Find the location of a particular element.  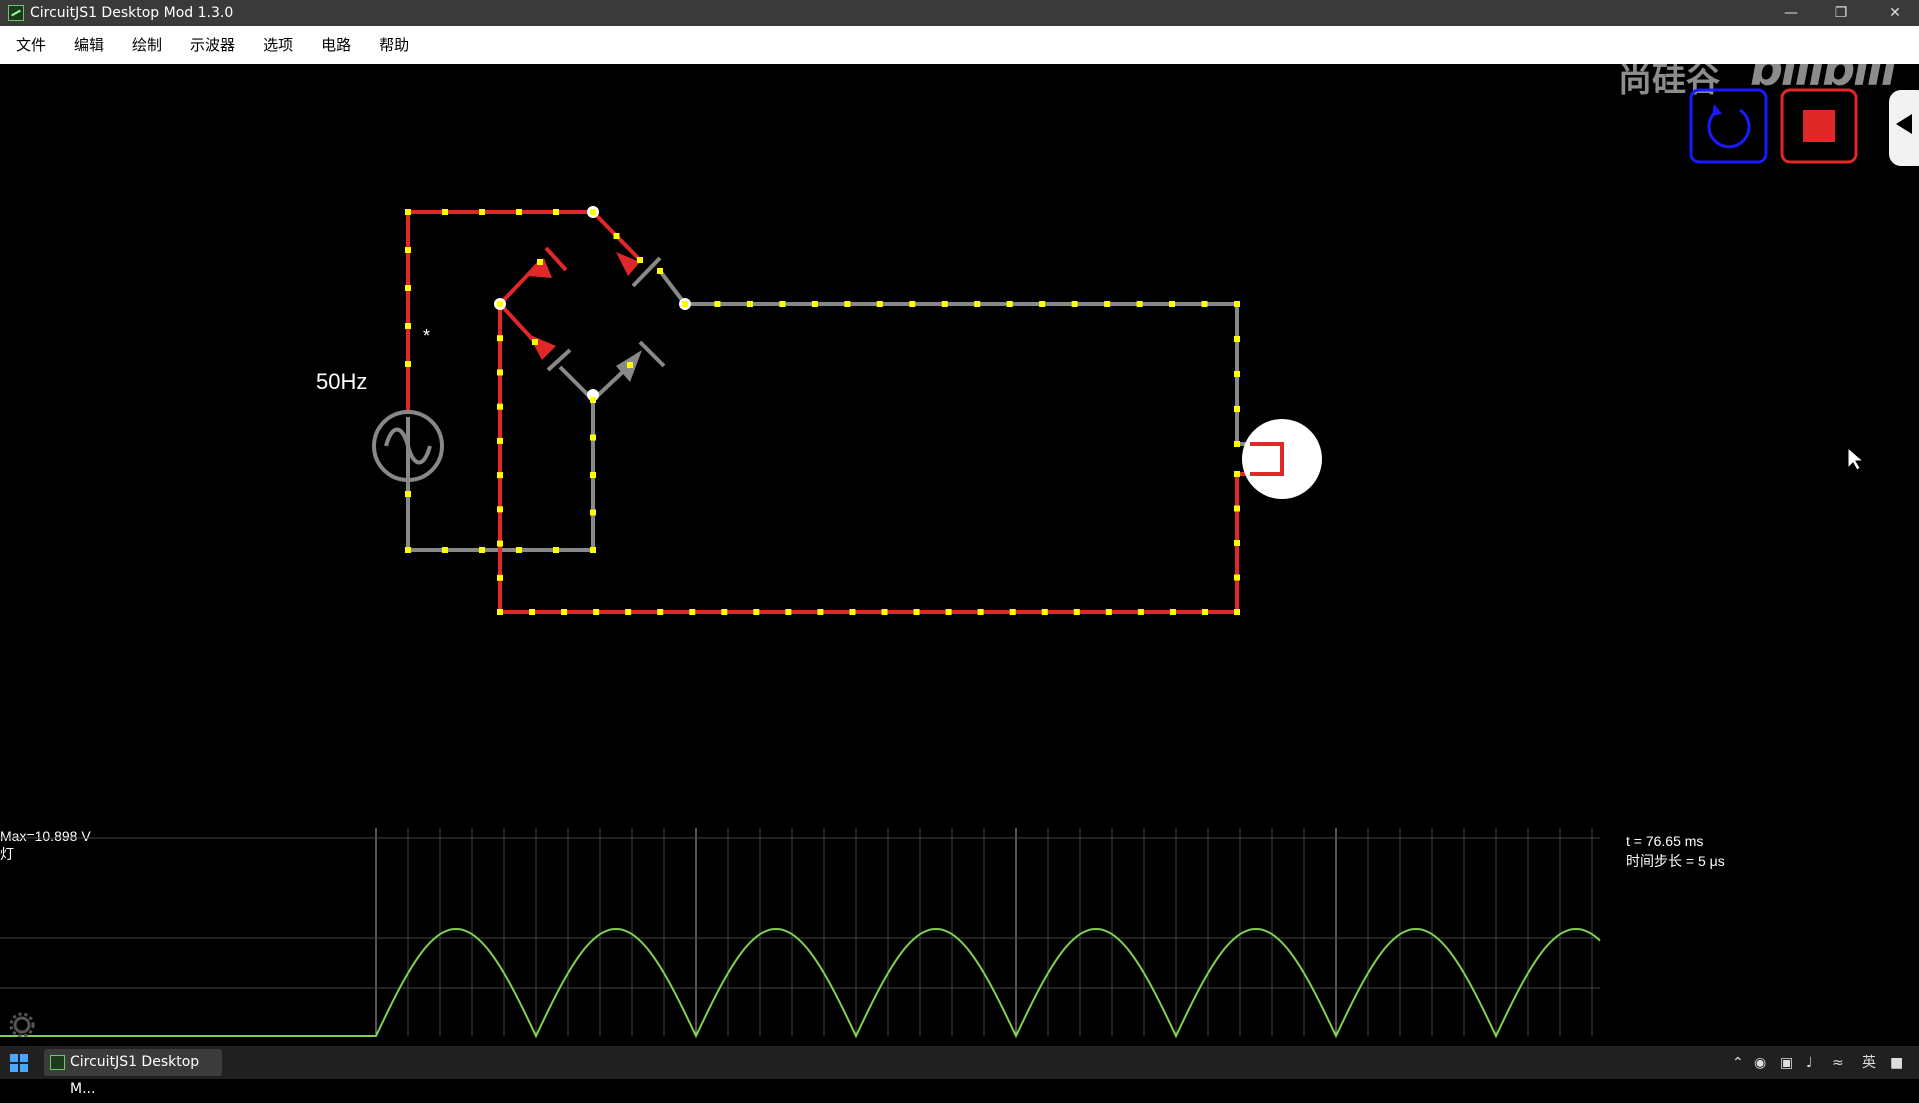

lamp is located at coordinates (1282, 459).